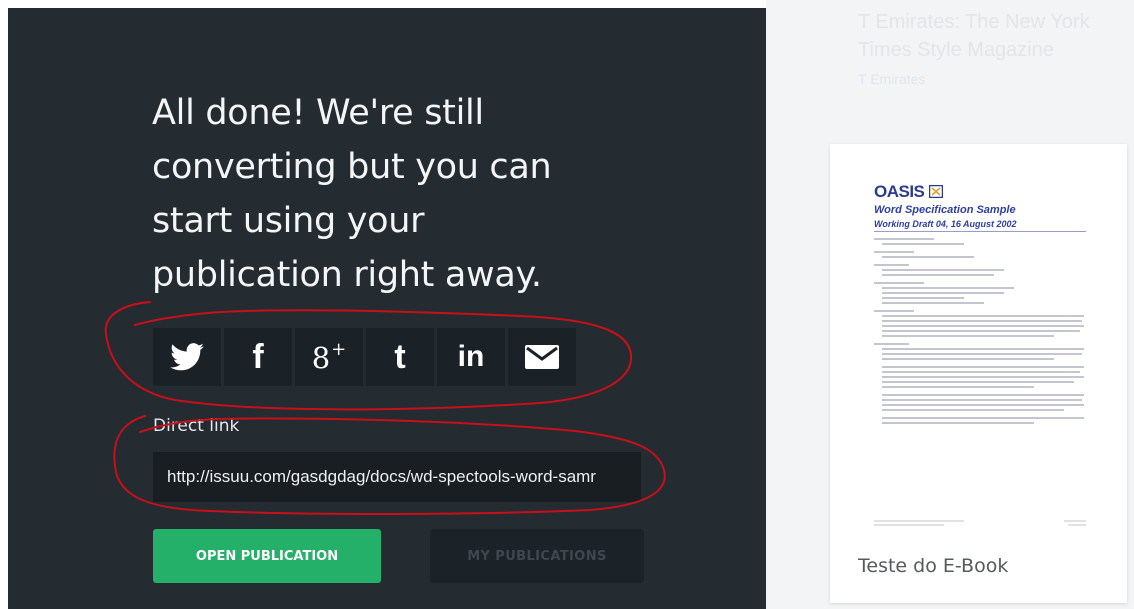 The height and width of the screenshot is (609, 1134). Describe the element at coordinates (537, 556) in the screenshot. I see `my-publications-button: MY PUBLICATIONS` at that location.